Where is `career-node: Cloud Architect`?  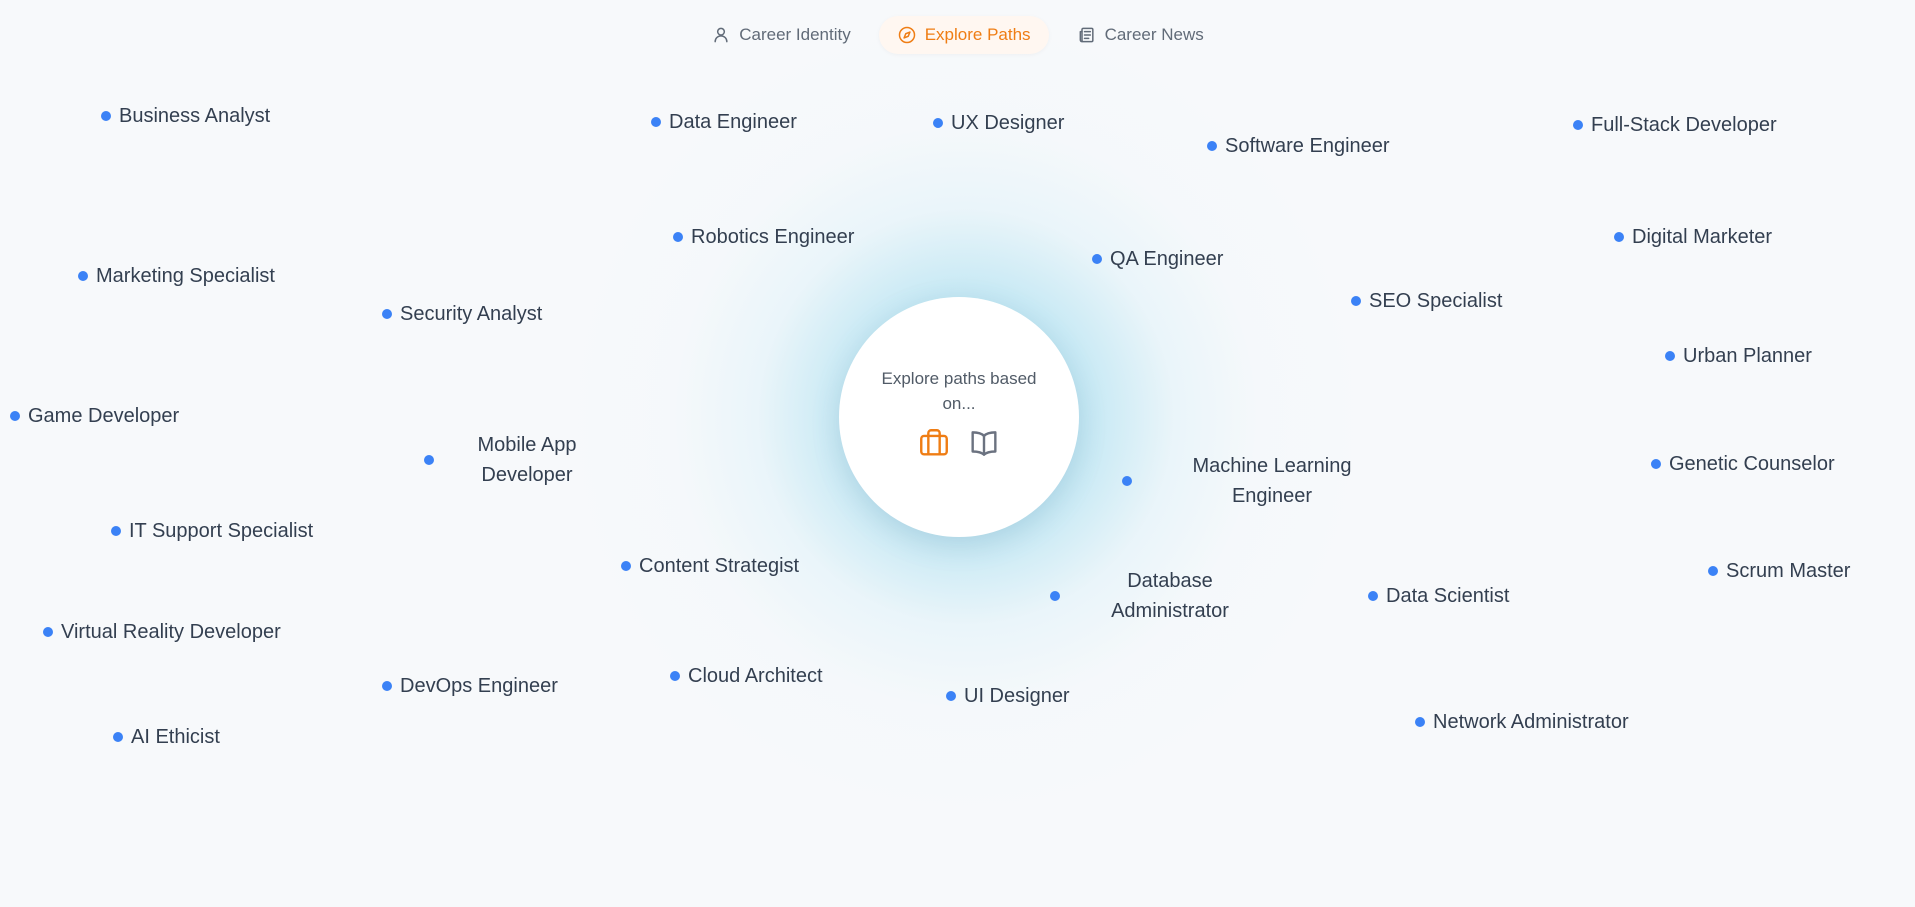 career-node: Cloud Architect is located at coordinates (746, 676).